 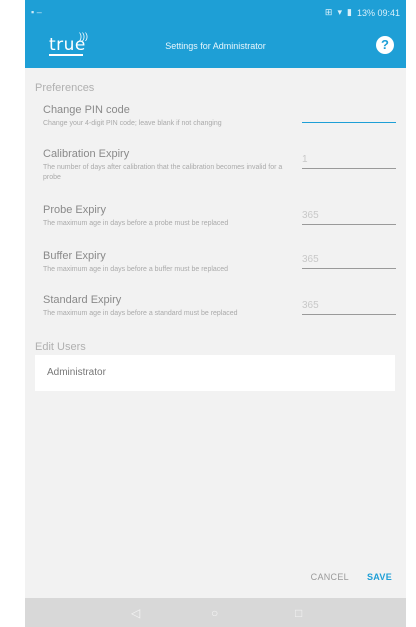 What do you see at coordinates (378, 12) in the screenshot?
I see `status-clock: 13% 09:41` at bounding box center [378, 12].